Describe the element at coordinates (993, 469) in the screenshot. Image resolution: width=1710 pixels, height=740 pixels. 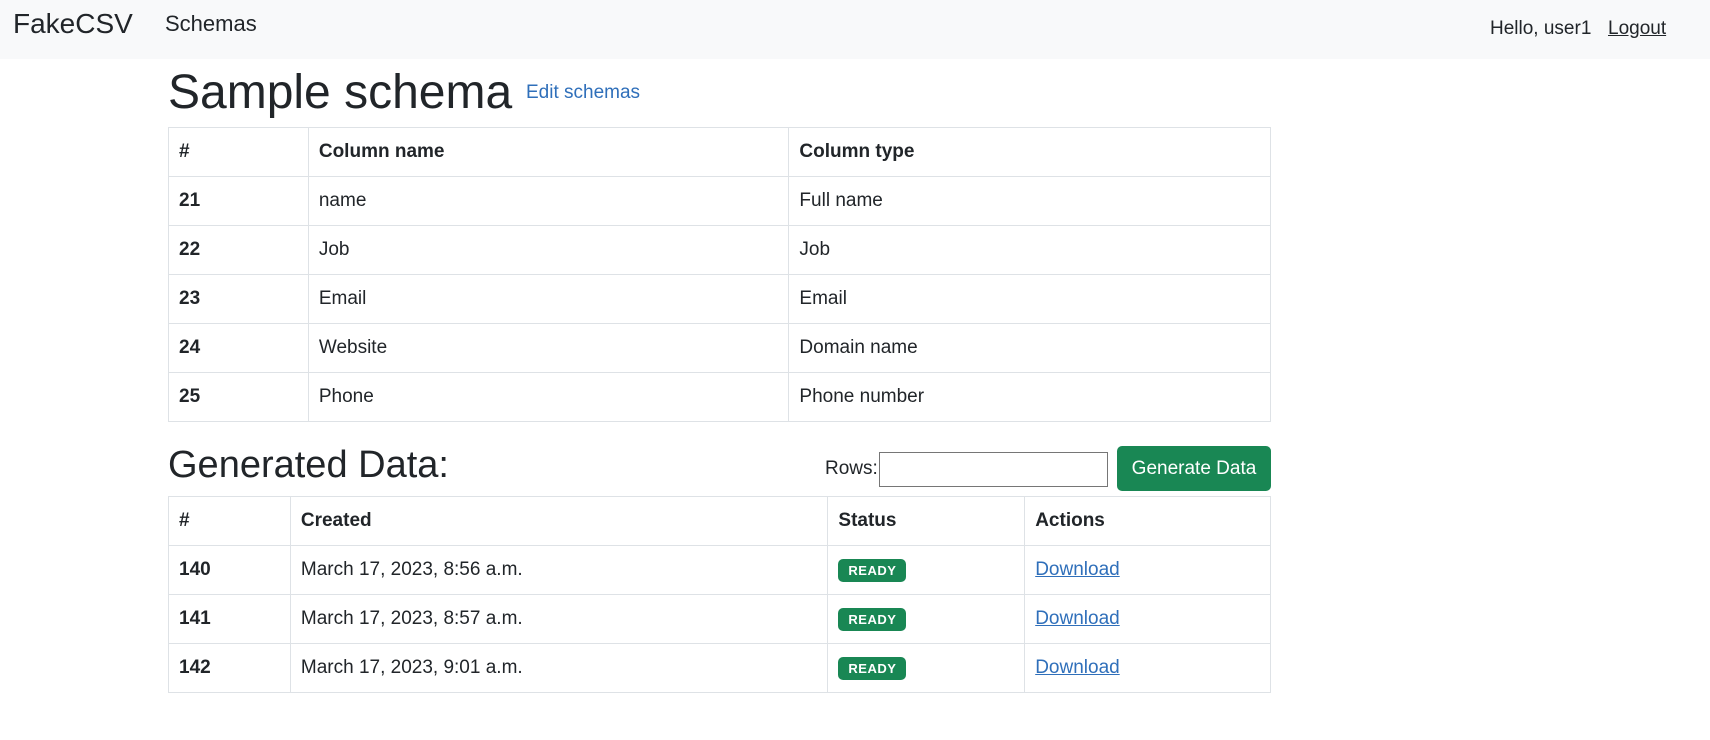
I see `rows-input` at that location.